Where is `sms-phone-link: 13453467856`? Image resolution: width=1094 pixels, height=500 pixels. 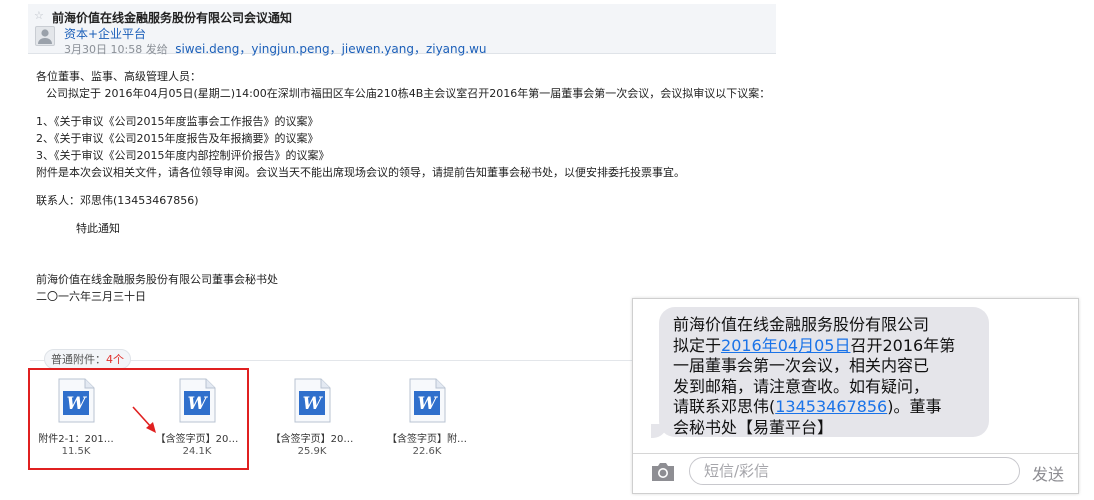 sms-phone-link: 13453467856 is located at coordinates (831, 406).